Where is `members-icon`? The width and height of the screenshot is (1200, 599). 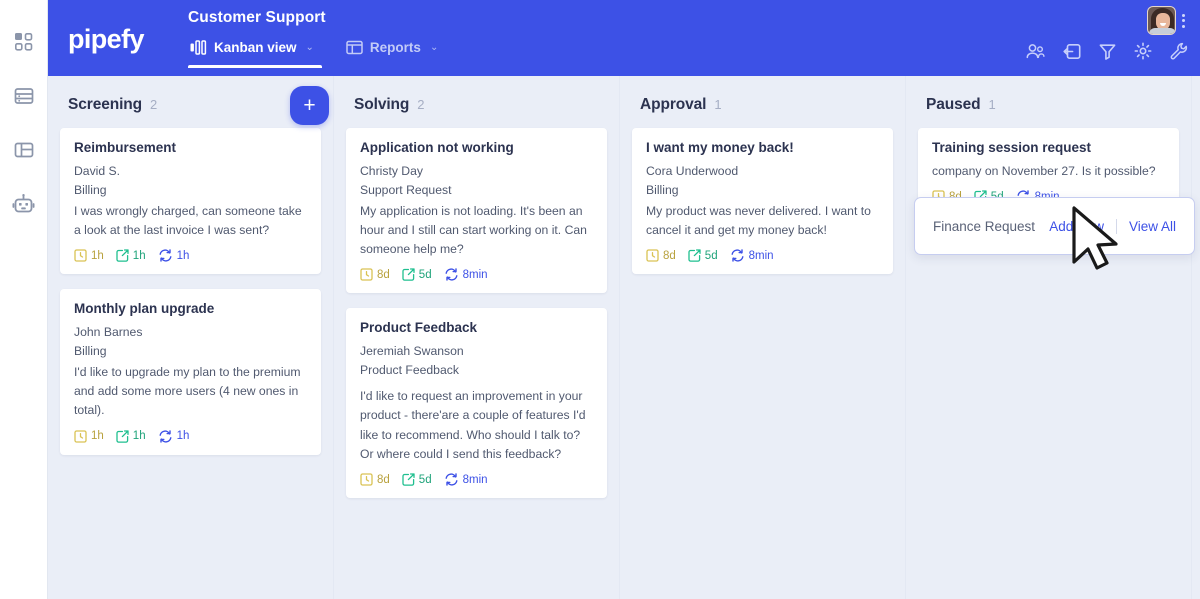
members-icon is located at coordinates (1035, 51).